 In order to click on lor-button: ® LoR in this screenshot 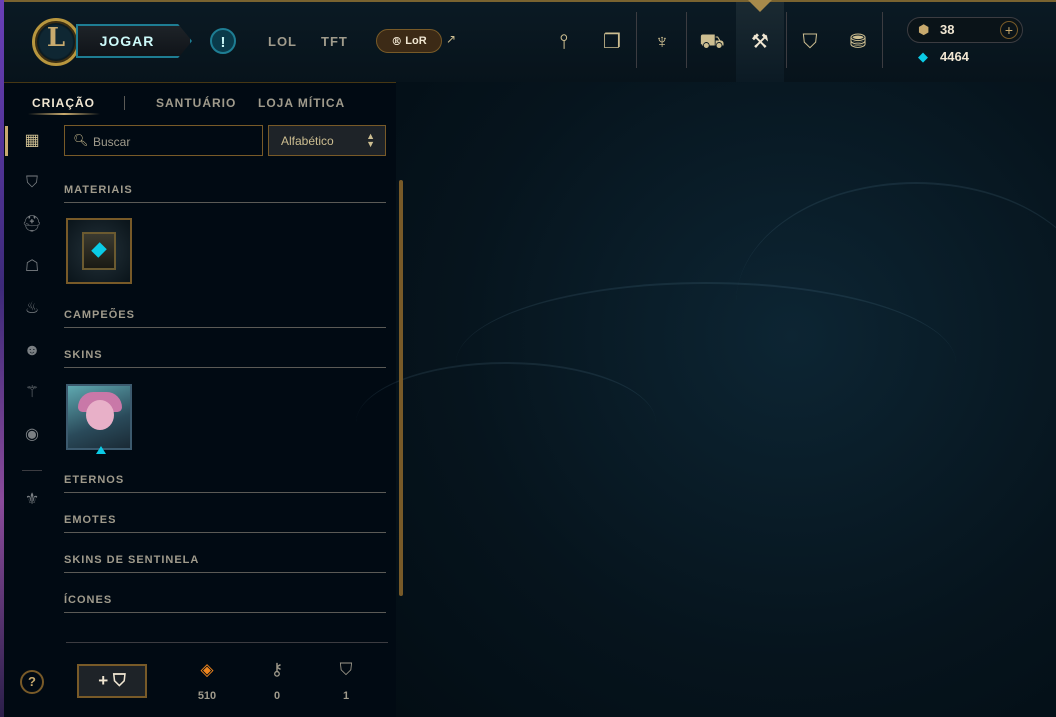, I will do `click(409, 41)`.